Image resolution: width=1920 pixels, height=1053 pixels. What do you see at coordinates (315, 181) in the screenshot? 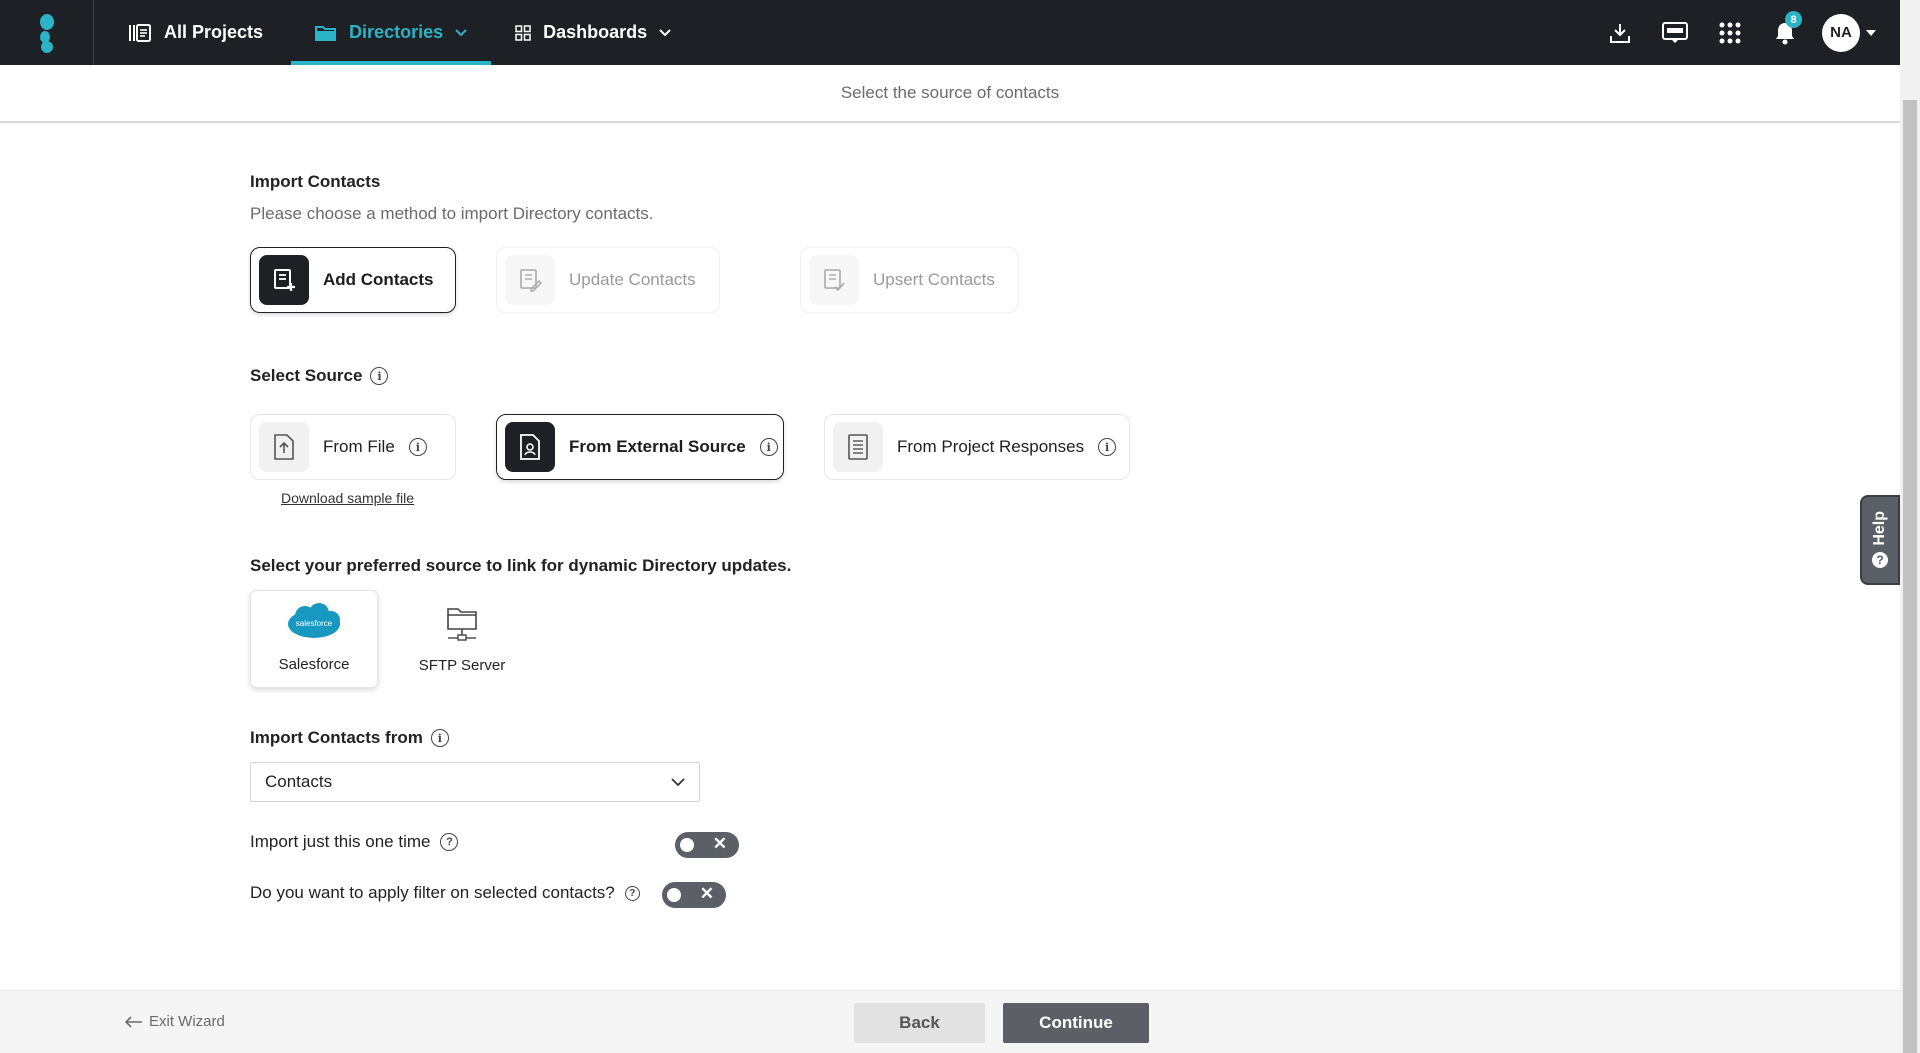
I see `import-contacts-title: Import Contacts` at bounding box center [315, 181].